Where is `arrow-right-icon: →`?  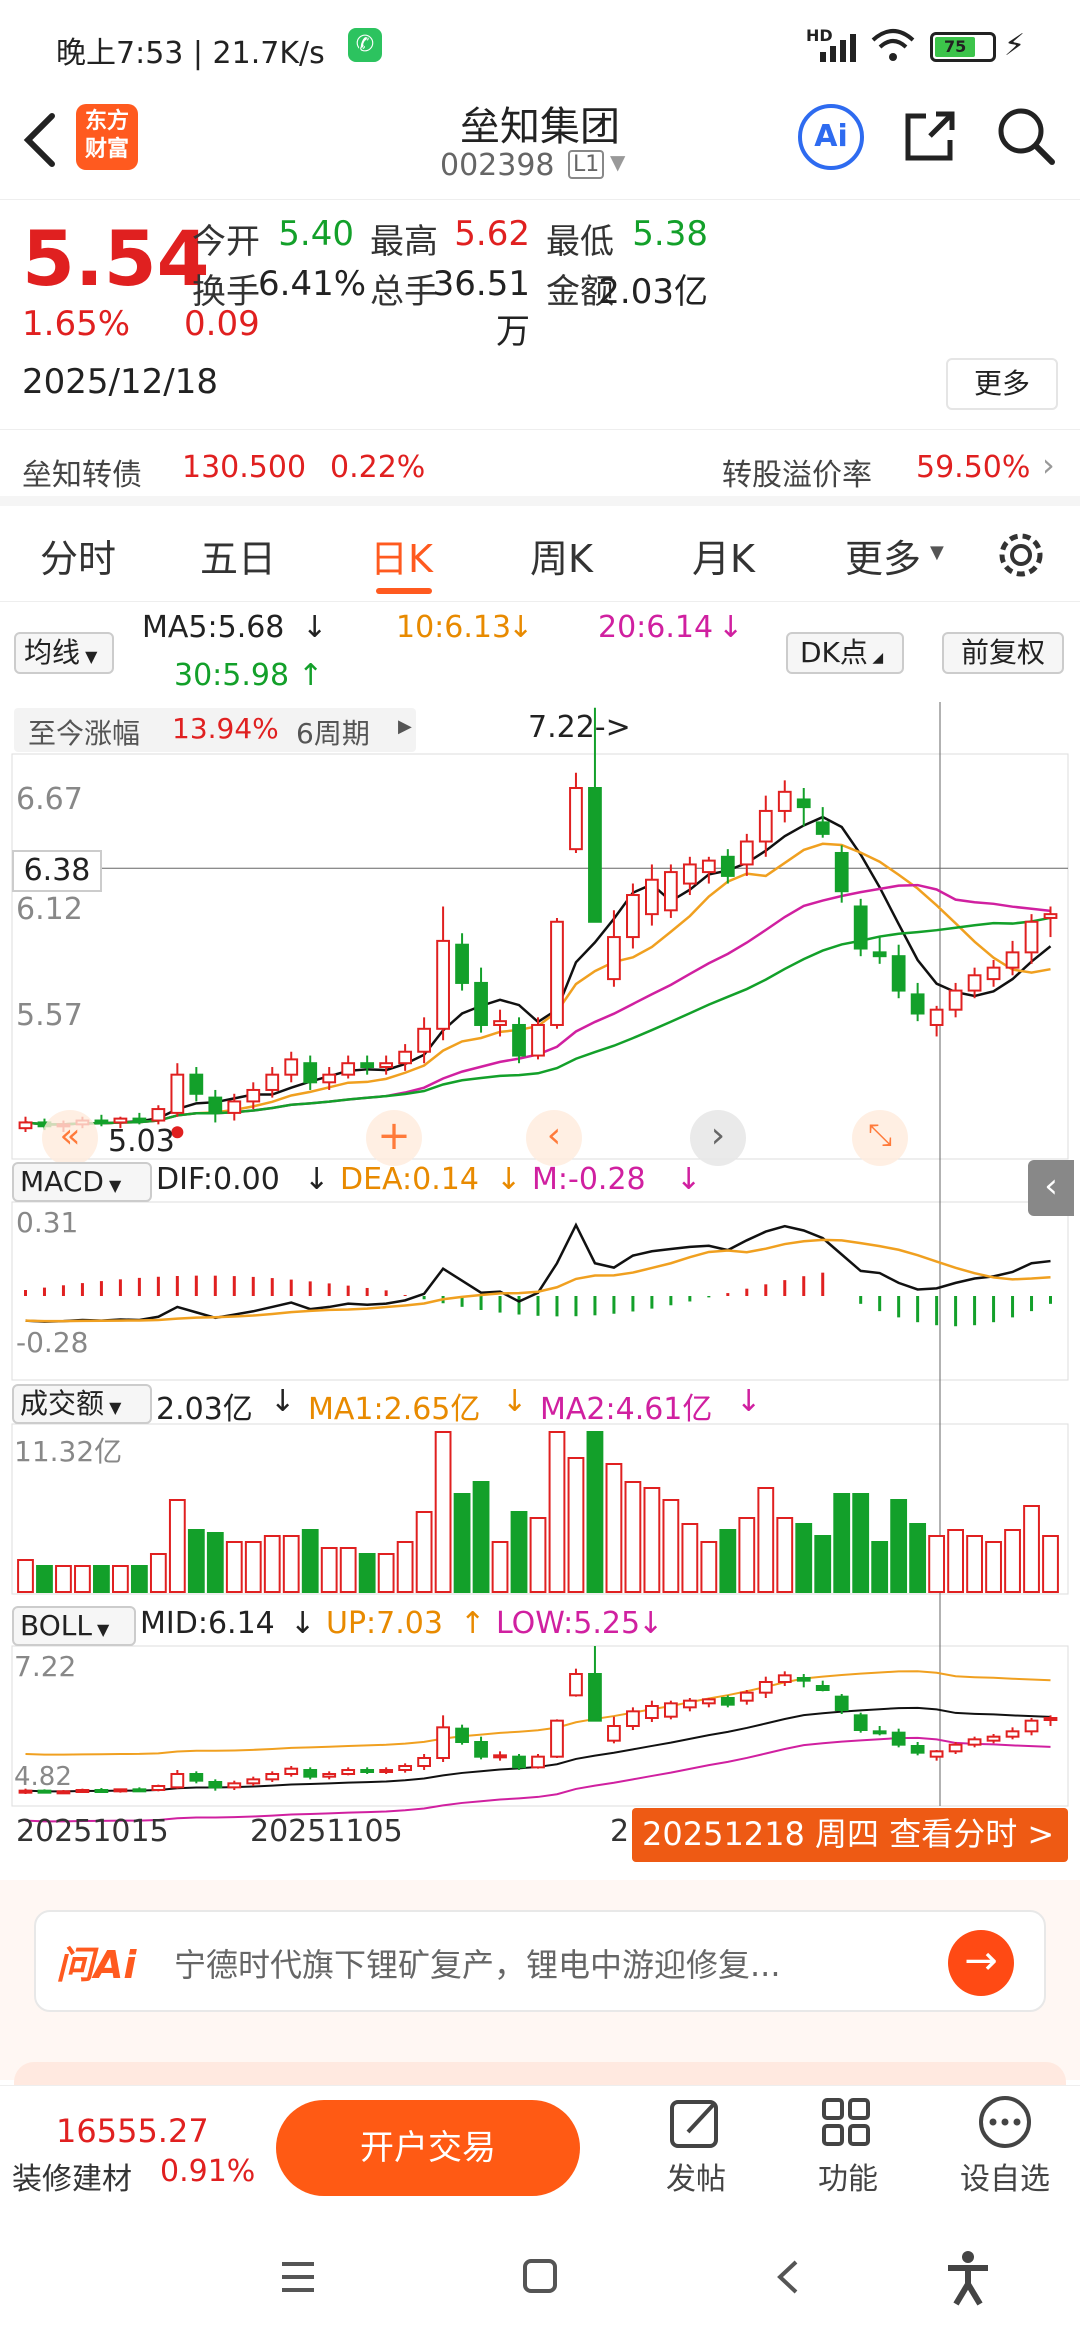 arrow-right-icon: → is located at coordinates (981, 1963).